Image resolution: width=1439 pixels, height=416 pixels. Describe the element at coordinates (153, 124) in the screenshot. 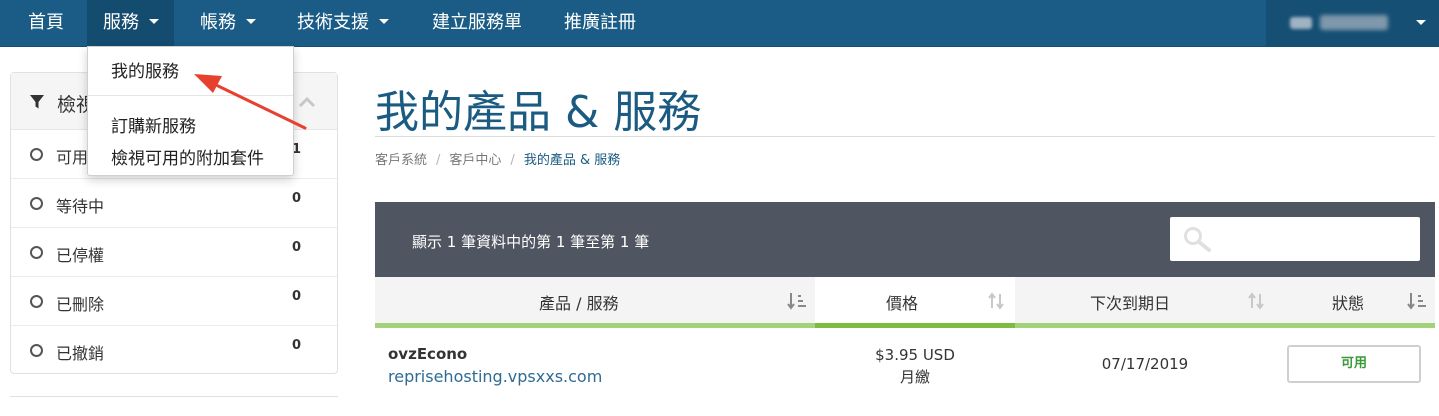

I see `menu-item-order-new: 訂購新服務` at that location.